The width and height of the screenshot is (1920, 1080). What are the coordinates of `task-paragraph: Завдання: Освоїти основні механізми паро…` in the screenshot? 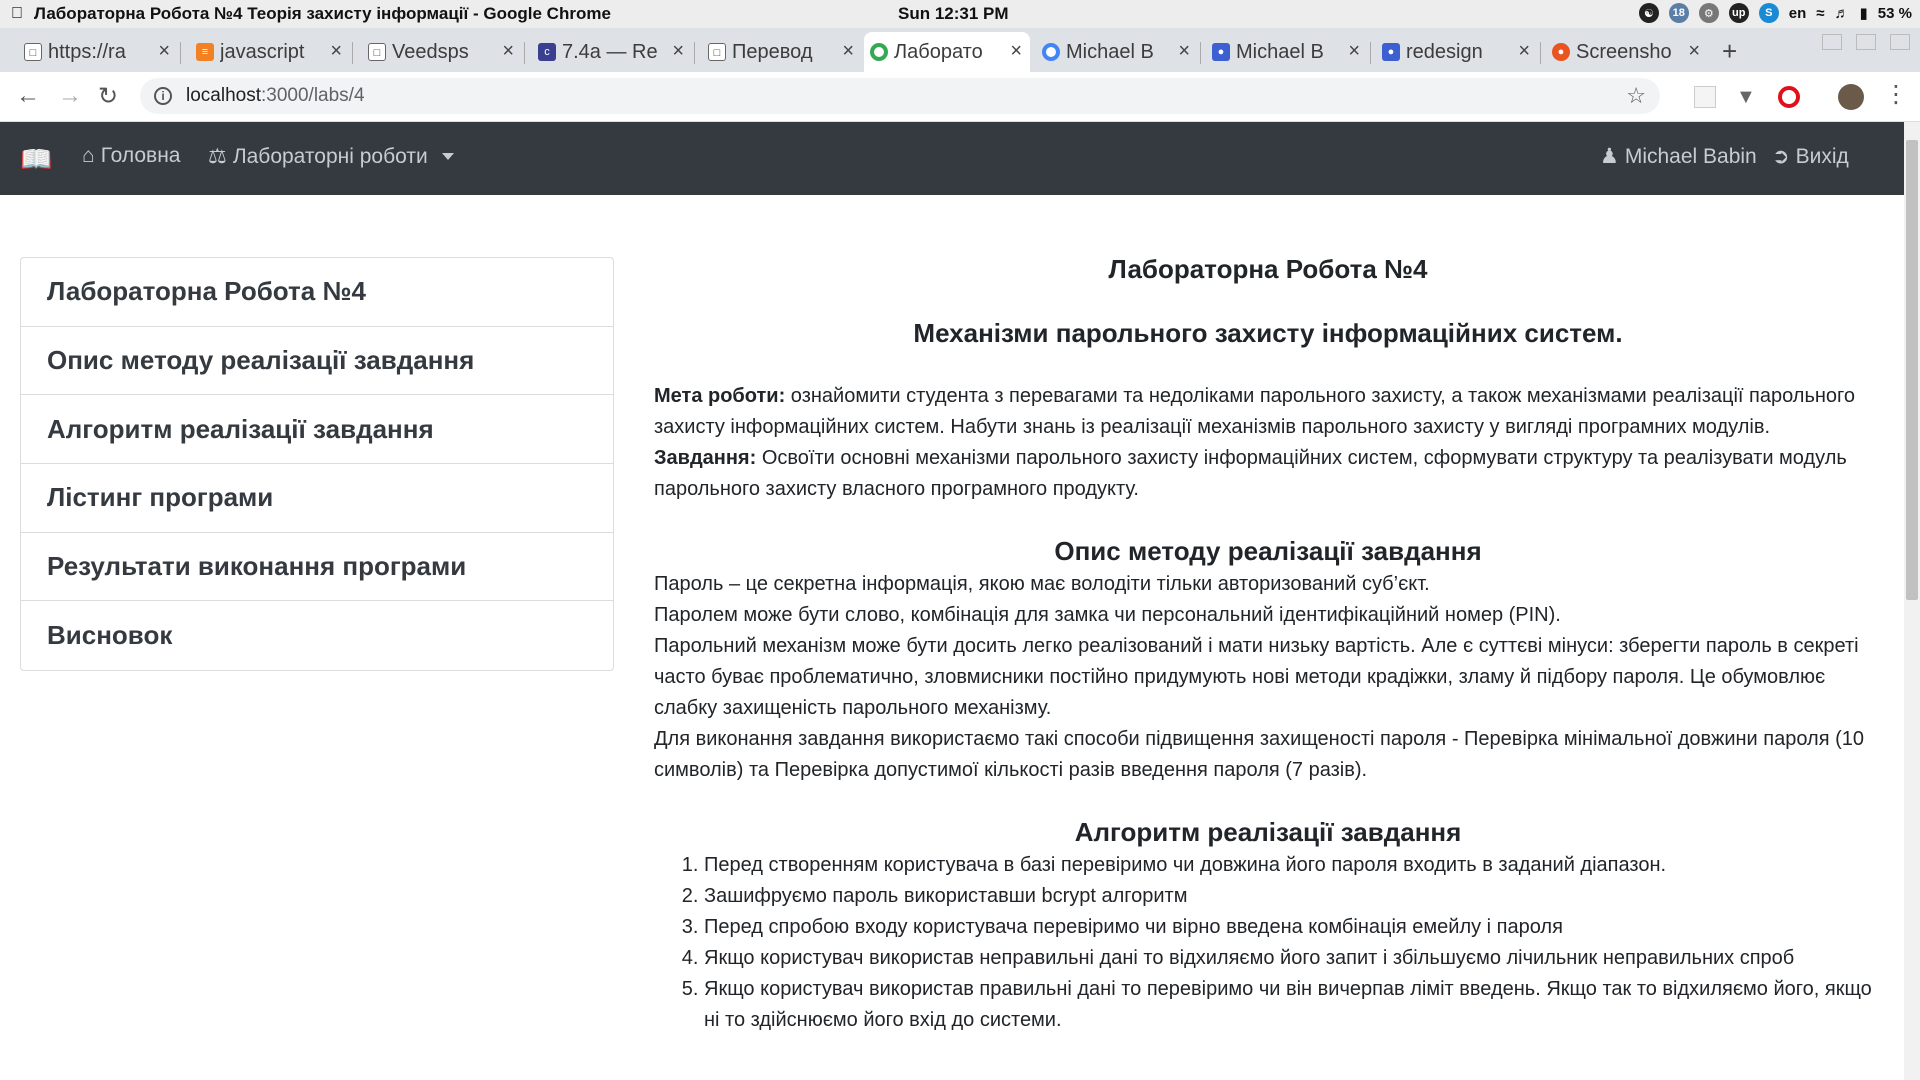 It's located at (1268, 474).